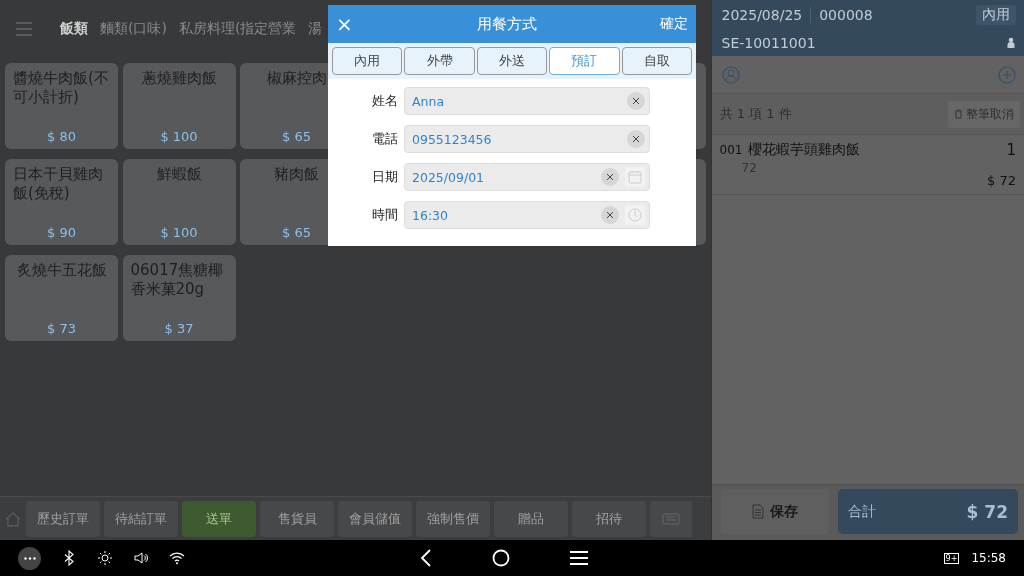 The image size is (1024, 576). What do you see at coordinates (731, 150) in the screenshot?
I see `item-number: 001` at bounding box center [731, 150].